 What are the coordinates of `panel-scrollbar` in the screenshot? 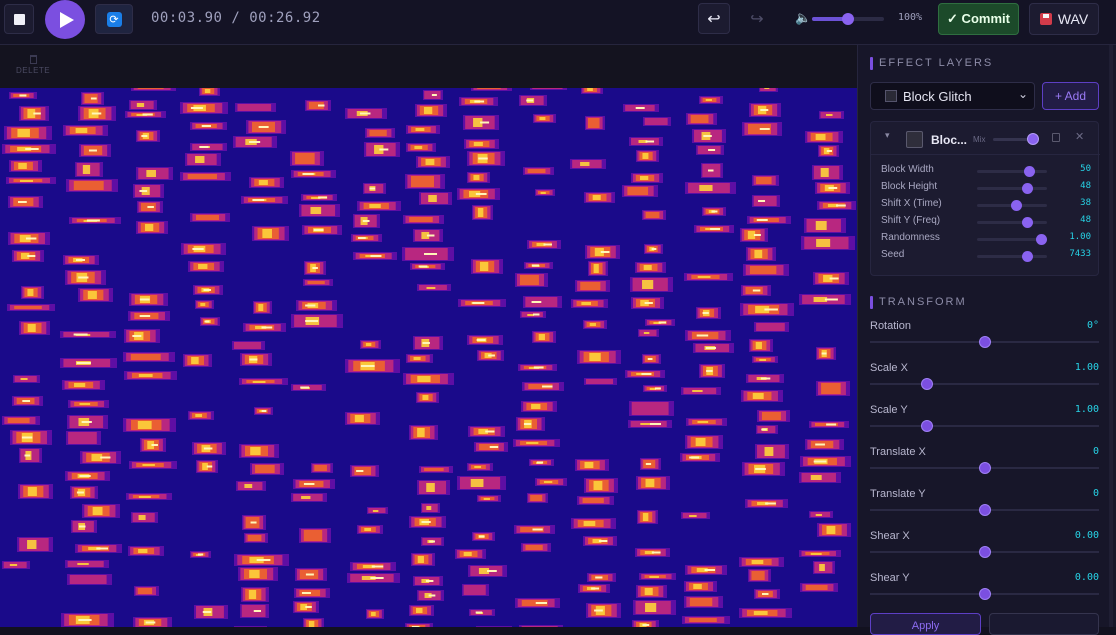 It's located at (1111, 336).